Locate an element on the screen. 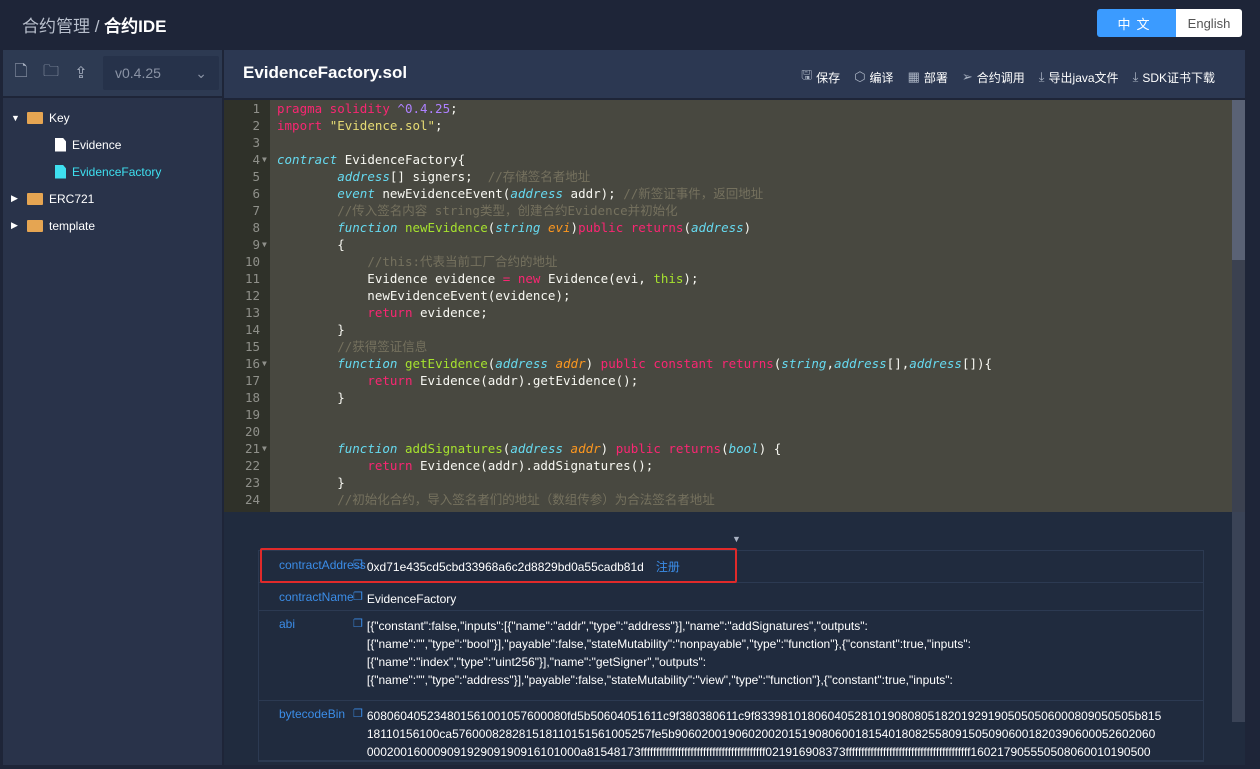  action-button: ▦ 部署 is located at coordinates (928, 77).